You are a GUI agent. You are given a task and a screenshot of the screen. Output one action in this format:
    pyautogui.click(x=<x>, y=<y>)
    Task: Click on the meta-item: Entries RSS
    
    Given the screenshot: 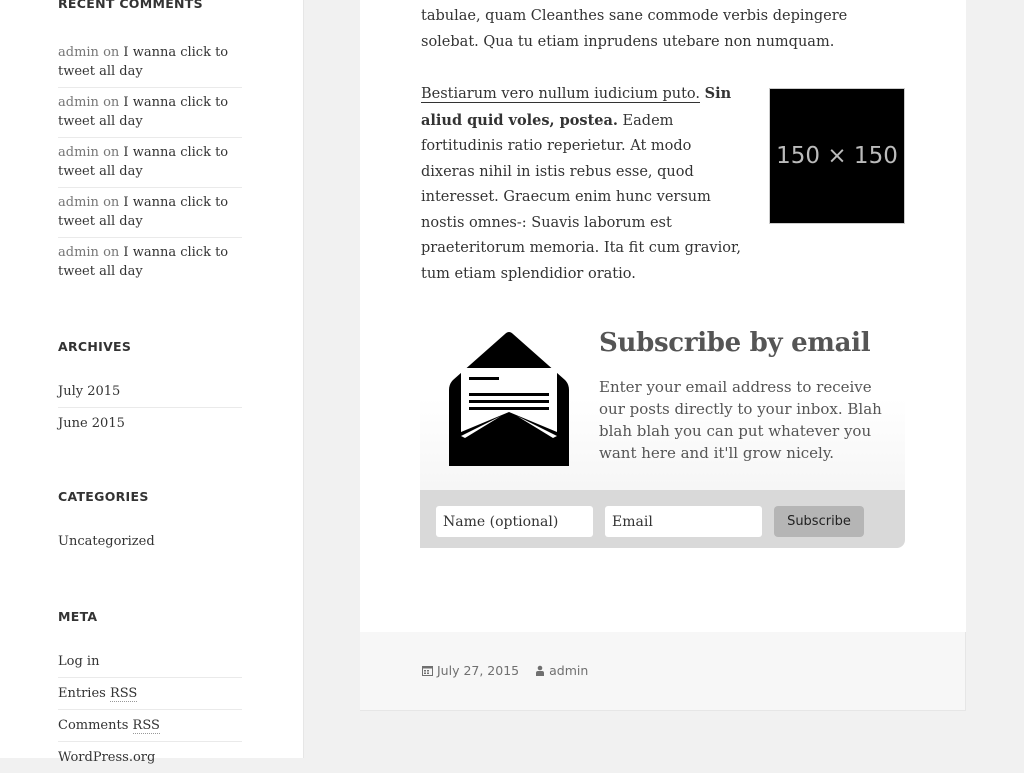 What is the action you would take?
    pyautogui.click(x=150, y=694)
    